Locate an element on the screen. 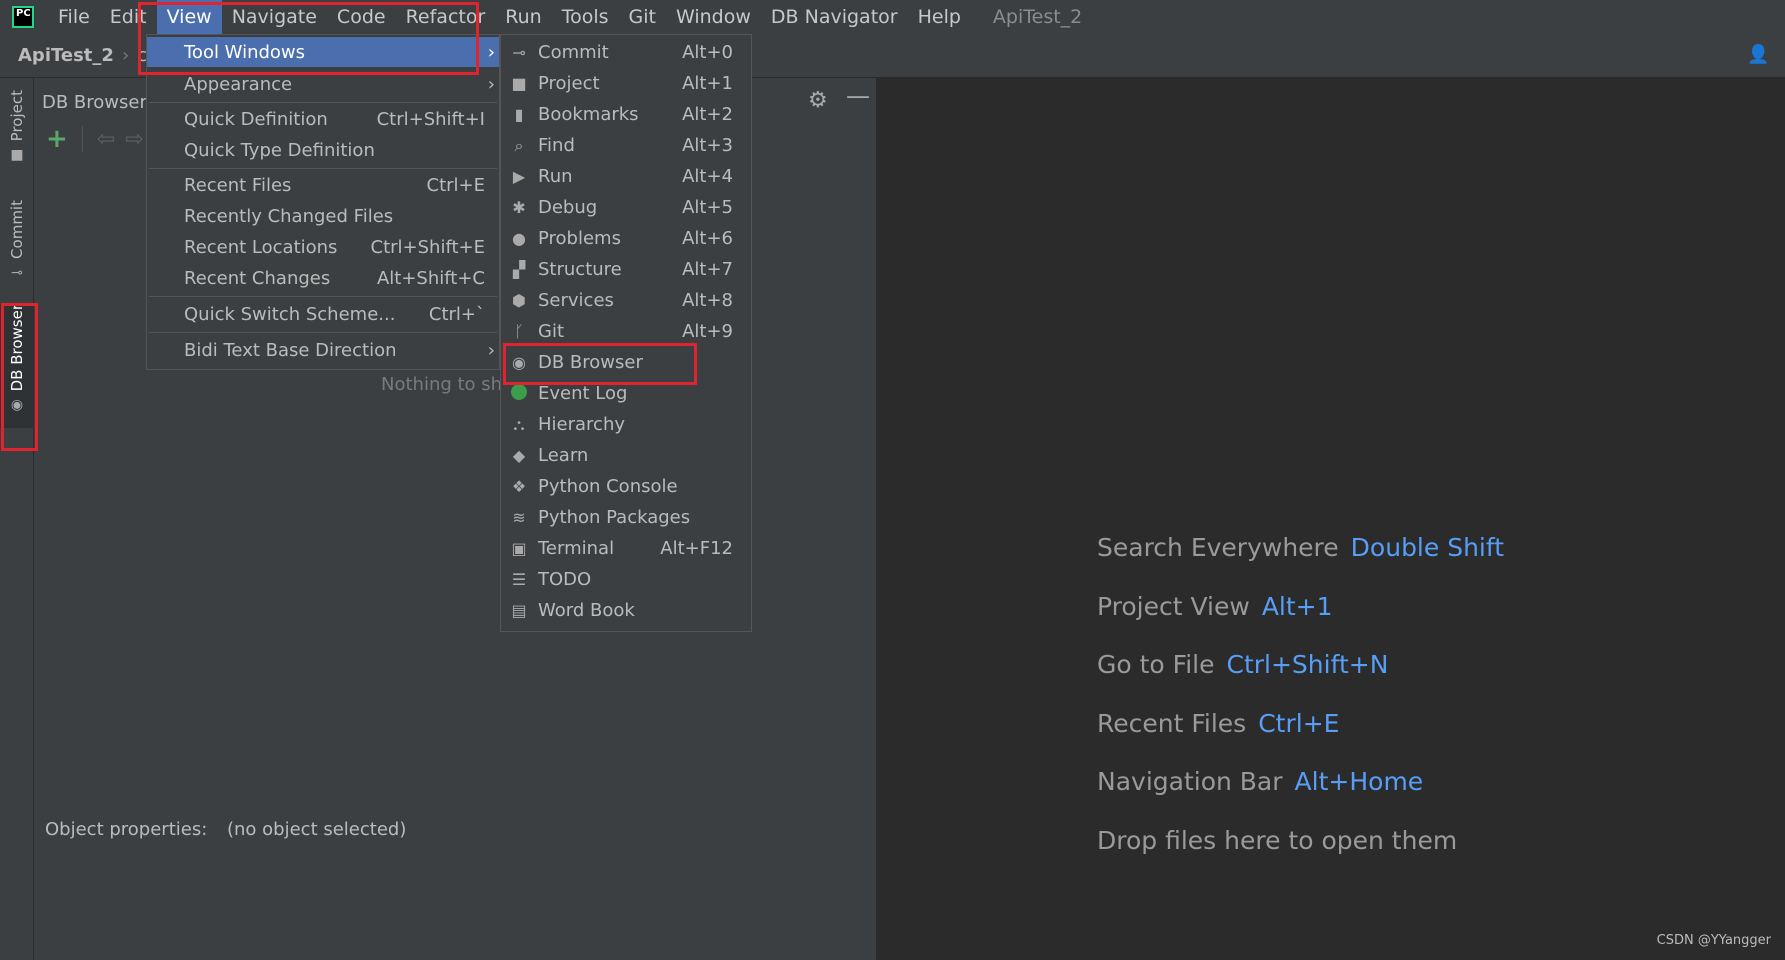  menu-file: File is located at coordinates (74, 17).